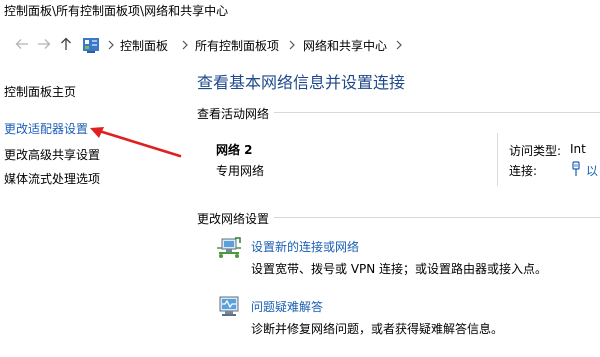 The height and width of the screenshot is (357, 600). Describe the element at coordinates (301, 82) in the screenshot. I see `page-title: 查看基本网络信息并设置连接` at that location.